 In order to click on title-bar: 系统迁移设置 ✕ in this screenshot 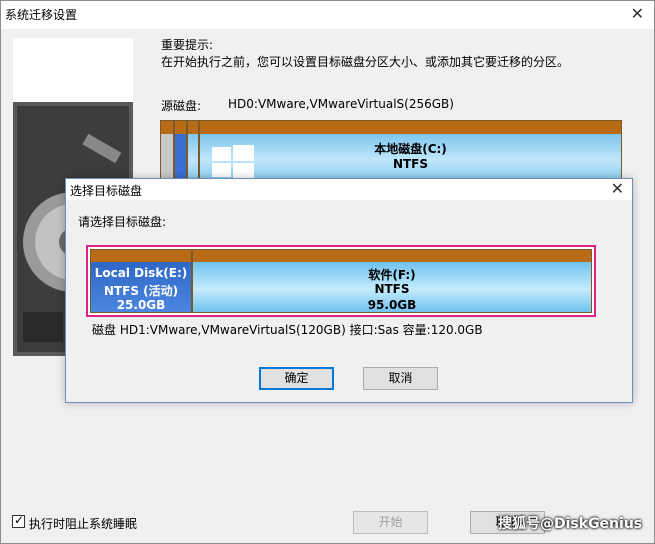, I will do `click(327, 15)`.